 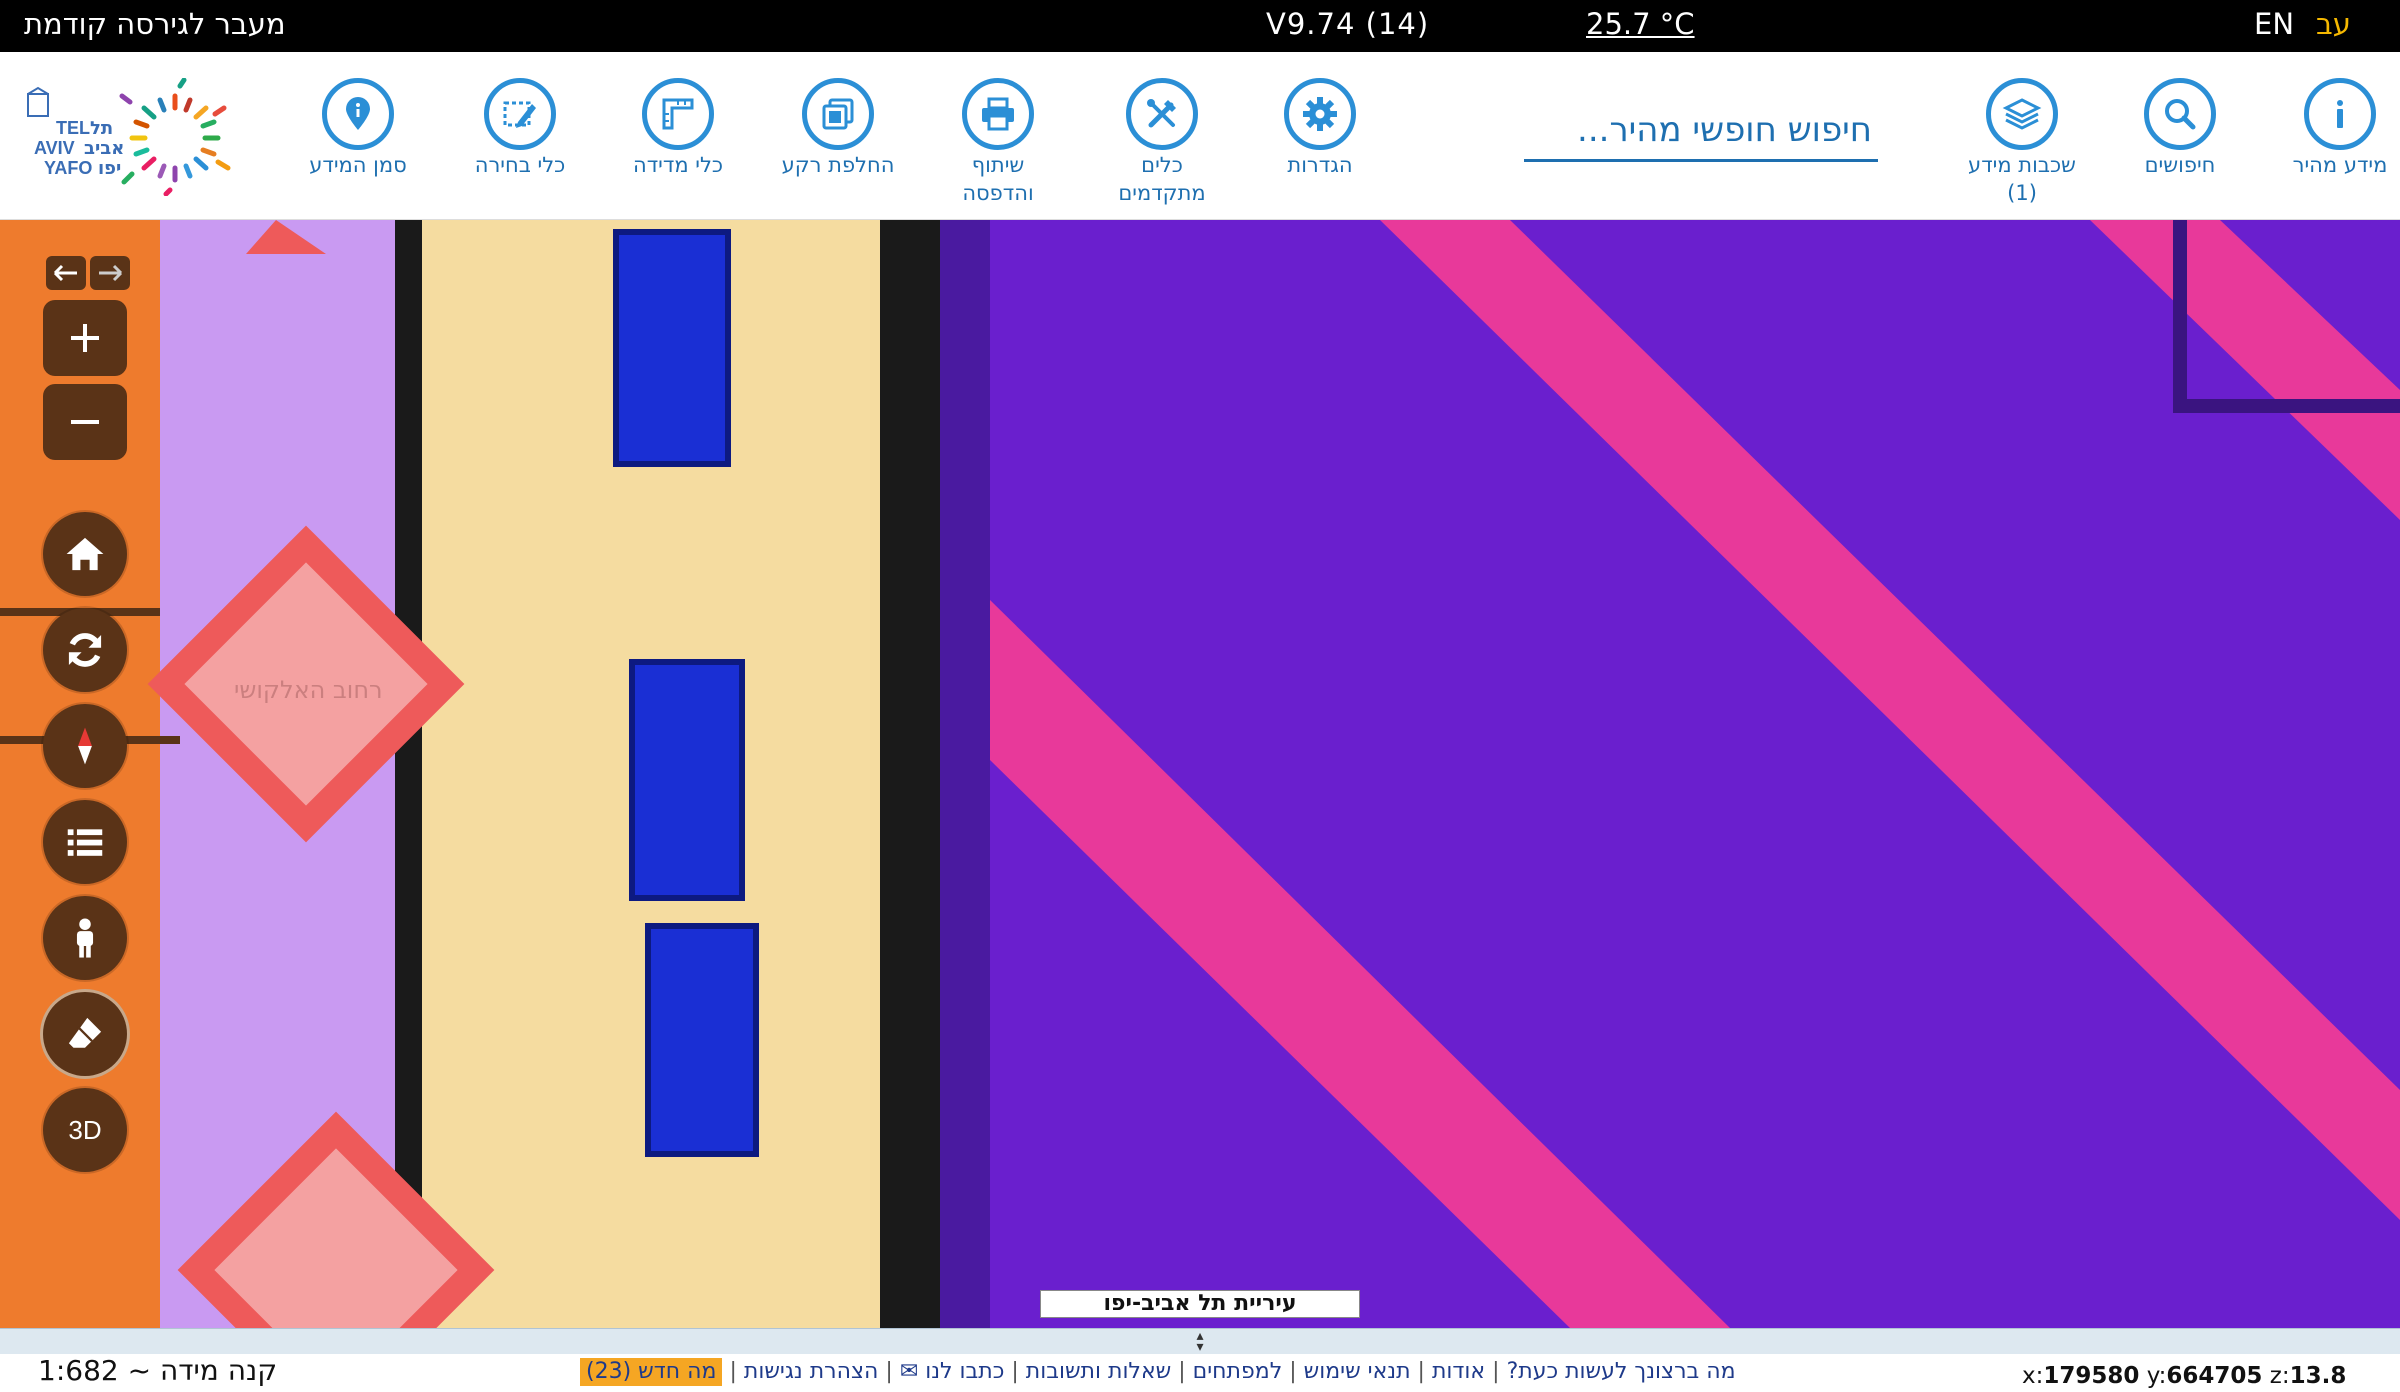 What do you see at coordinates (2340, 114) in the screenshot?
I see `info-icon` at bounding box center [2340, 114].